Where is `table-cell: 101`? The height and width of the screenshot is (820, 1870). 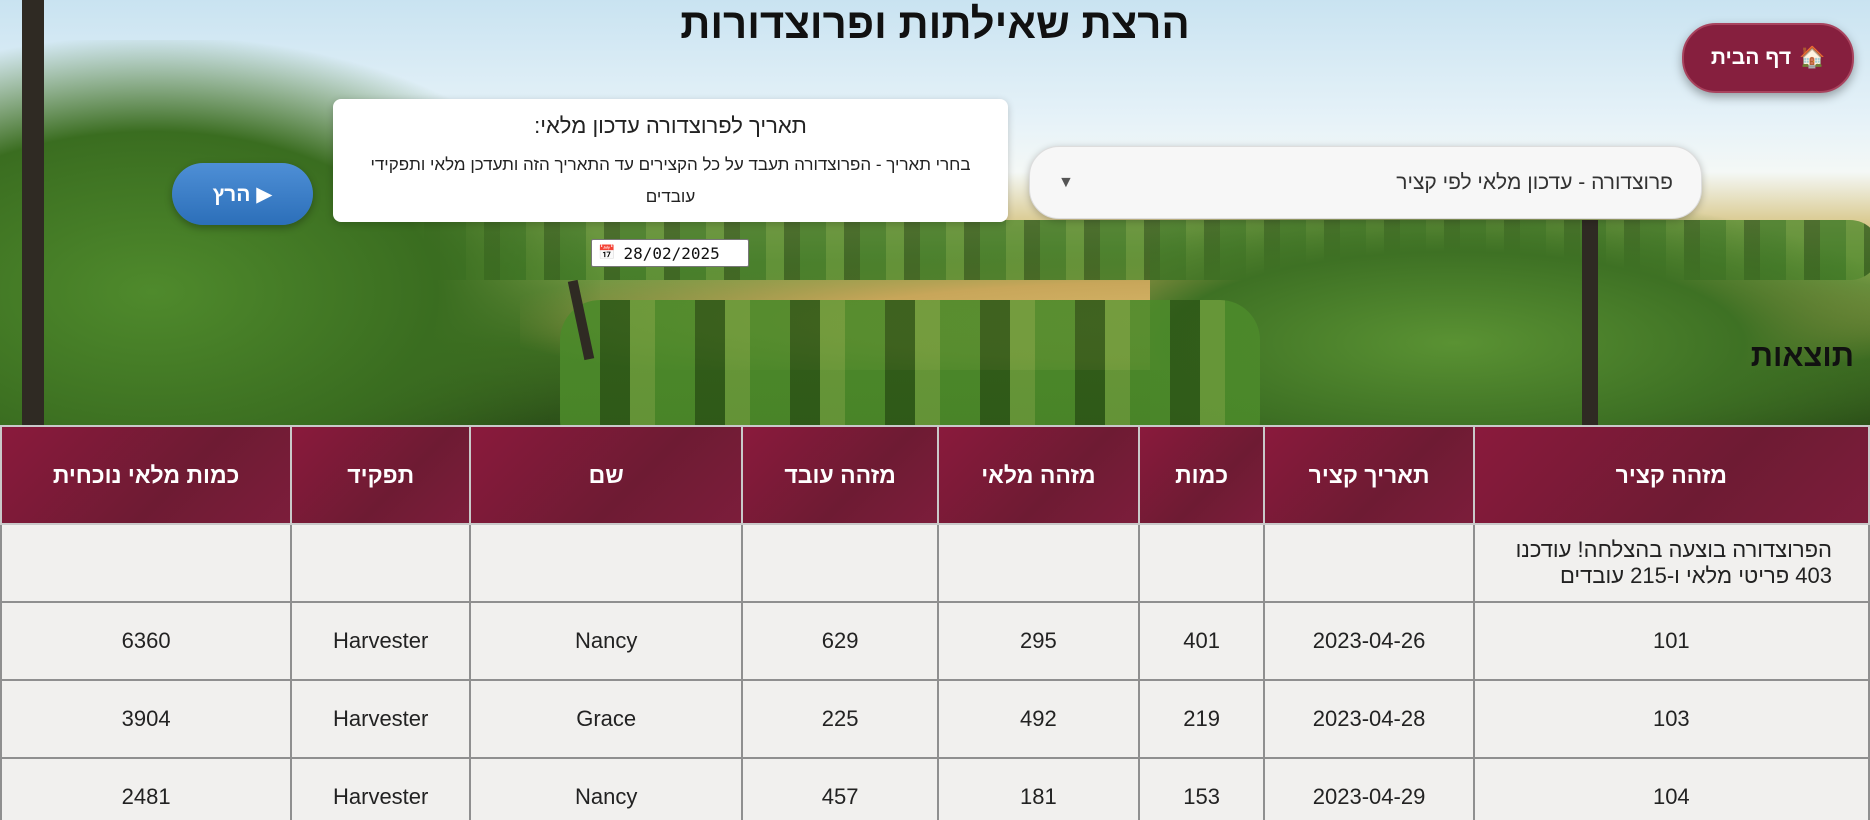 table-cell: 101 is located at coordinates (1671, 641).